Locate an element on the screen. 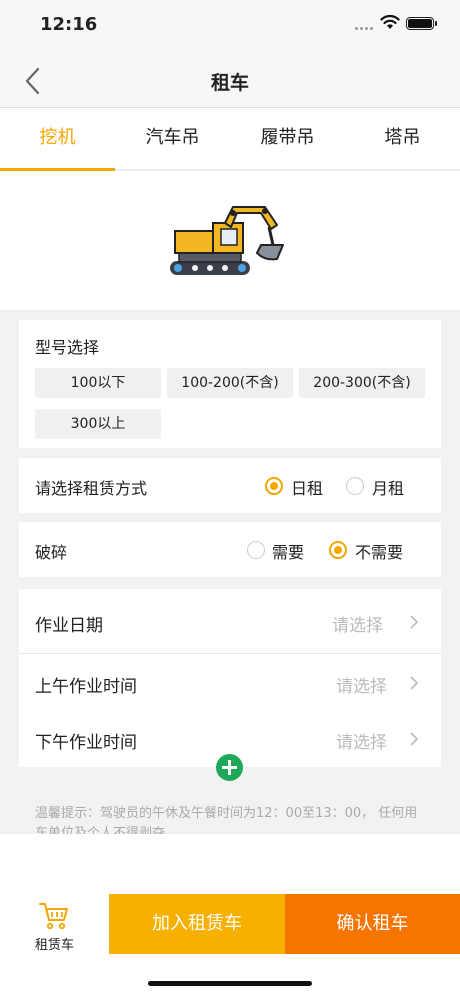  model-option-100-below: 100以下 is located at coordinates (98, 383).